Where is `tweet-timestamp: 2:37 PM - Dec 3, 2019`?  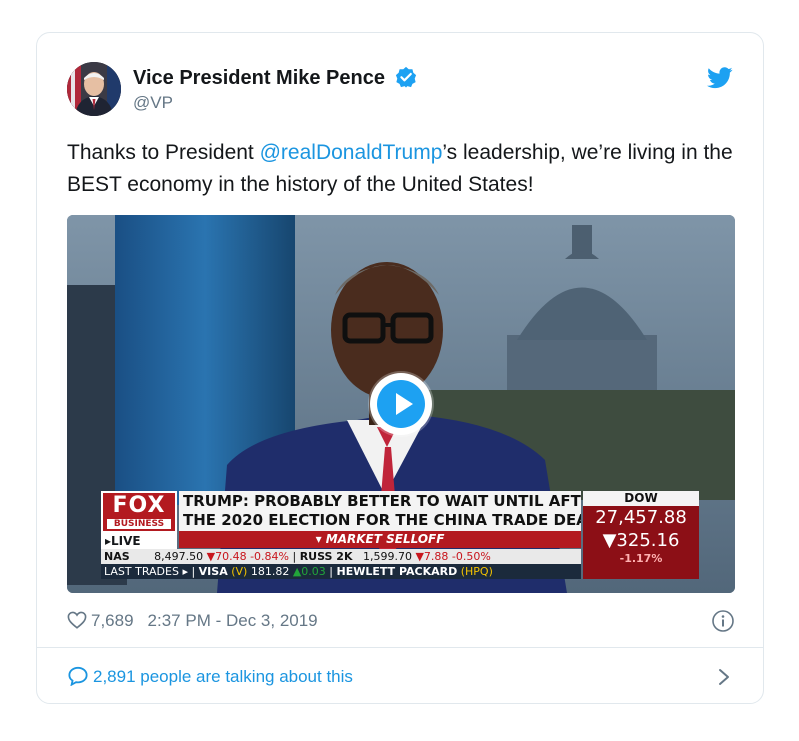 tweet-timestamp: 2:37 PM - Dec 3, 2019 is located at coordinates (233, 620).